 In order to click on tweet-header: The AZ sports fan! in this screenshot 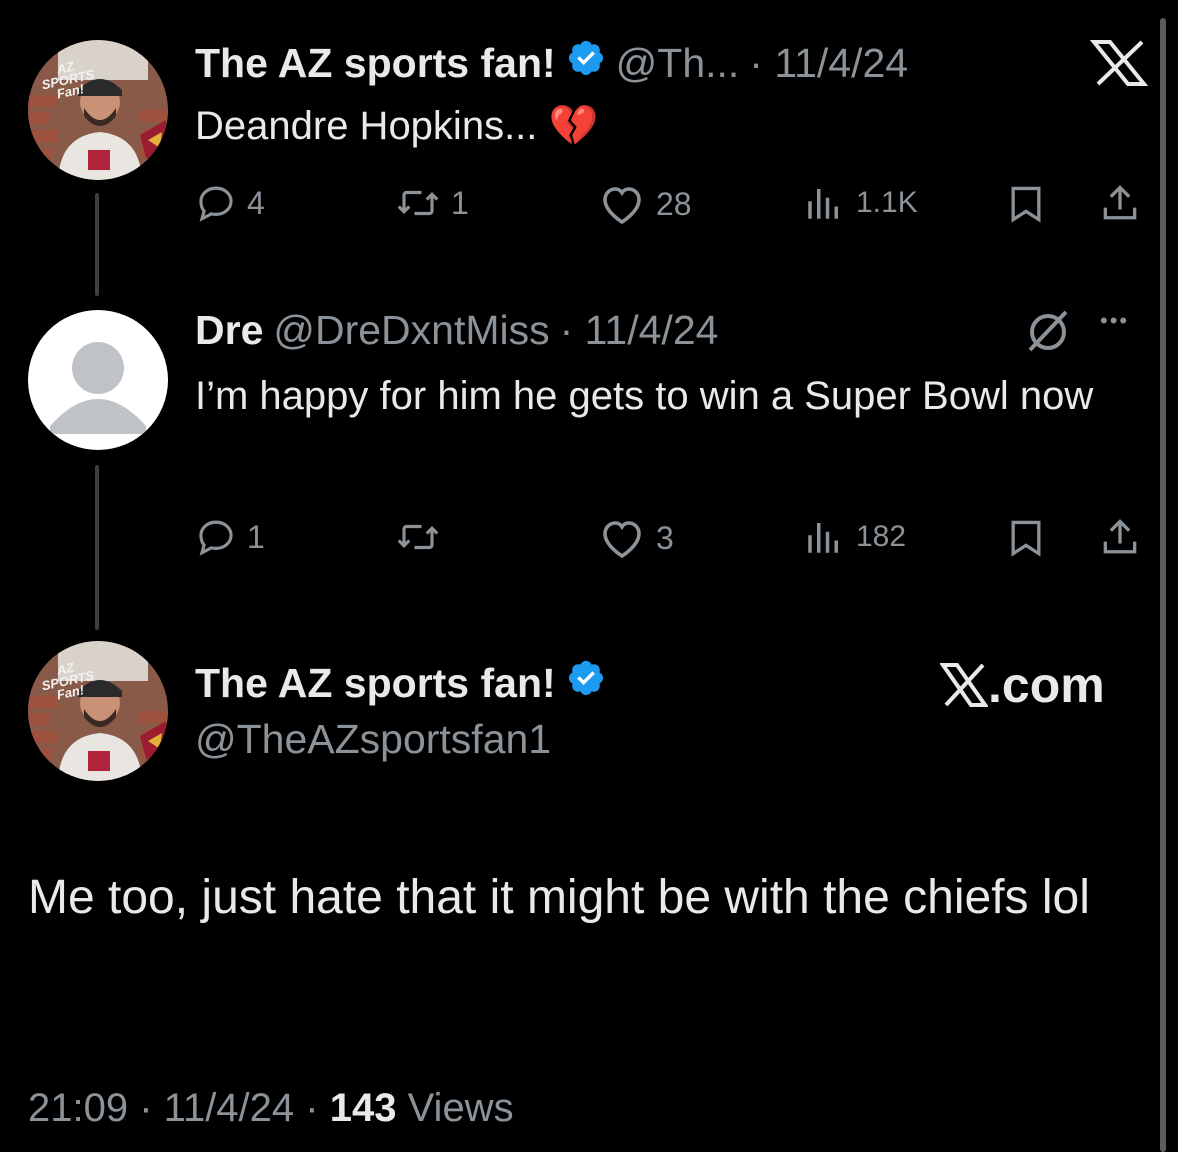, I will do `click(400, 683)`.